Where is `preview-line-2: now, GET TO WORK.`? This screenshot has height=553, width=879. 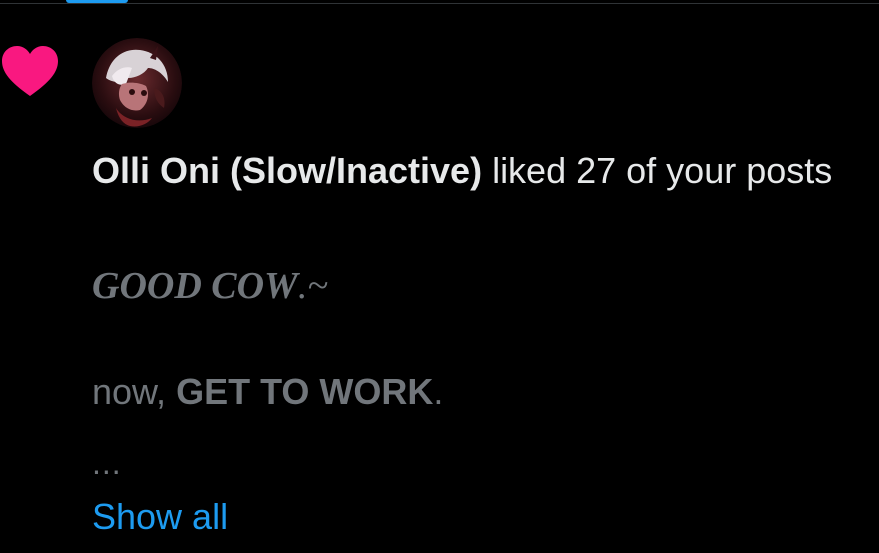 preview-line-2: now, GET TO WORK. is located at coordinates (479, 392).